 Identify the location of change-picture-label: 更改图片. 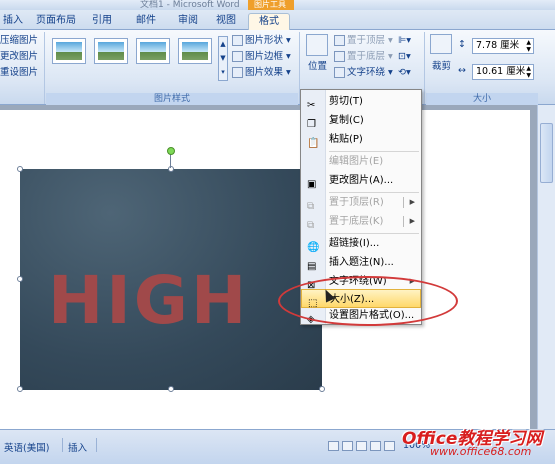
(19, 56).